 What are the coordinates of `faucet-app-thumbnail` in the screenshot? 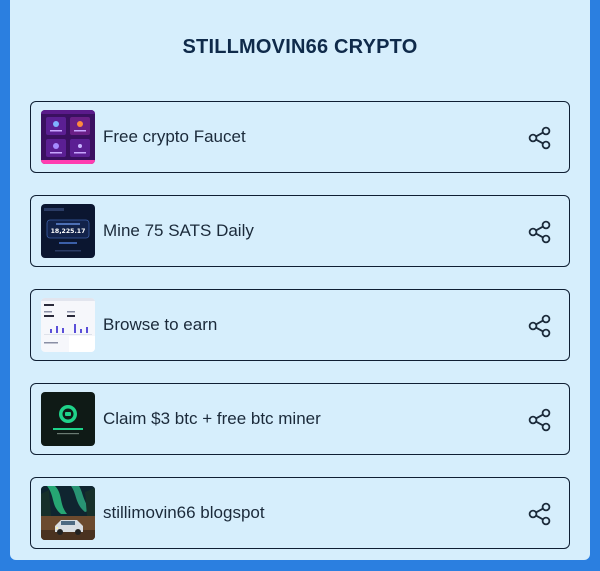 It's located at (68, 137).